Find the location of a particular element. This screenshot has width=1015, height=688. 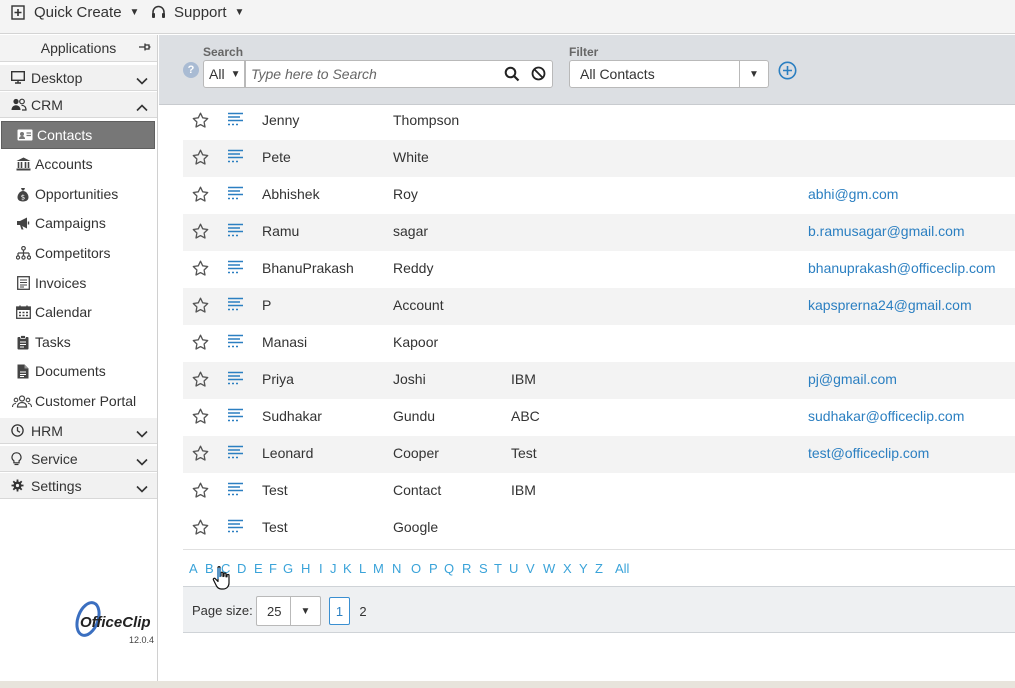

alpha-letter: Z is located at coordinates (599, 568).